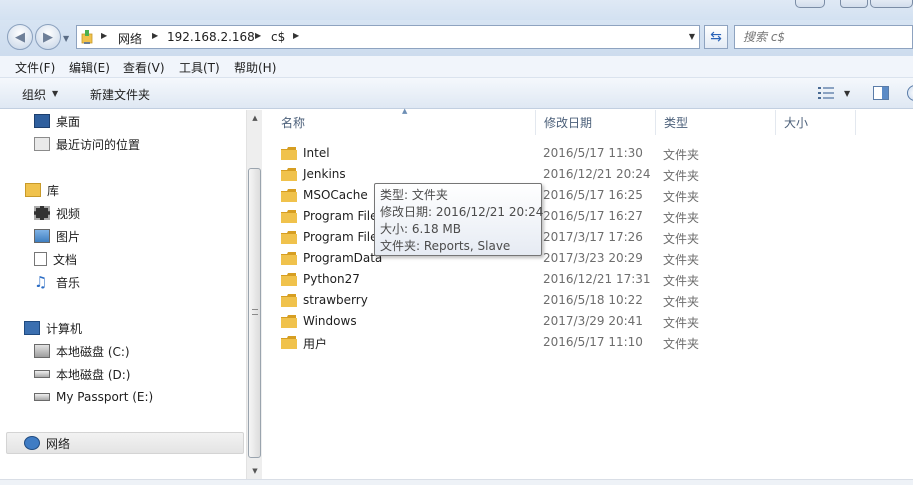 This screenshot has height=485, width=913. Describe the element at coordinates (66, 38) in the screenshot. I see `recent-pages-dropdown: ▼` at that location.